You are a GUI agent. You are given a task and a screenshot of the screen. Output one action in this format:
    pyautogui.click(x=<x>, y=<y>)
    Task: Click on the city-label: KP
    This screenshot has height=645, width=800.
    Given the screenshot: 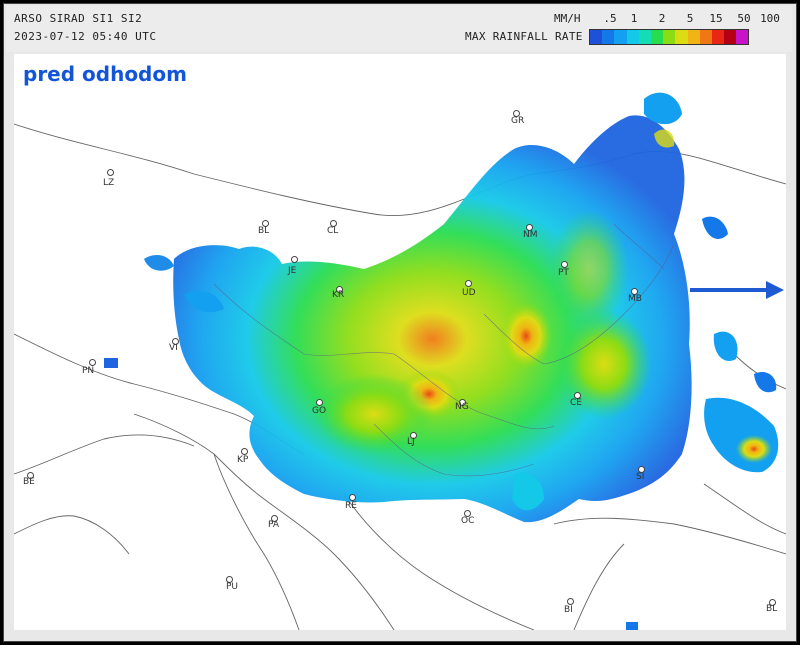 What is the action you would take?
    pyautogui.click(x=243, y=460)
    